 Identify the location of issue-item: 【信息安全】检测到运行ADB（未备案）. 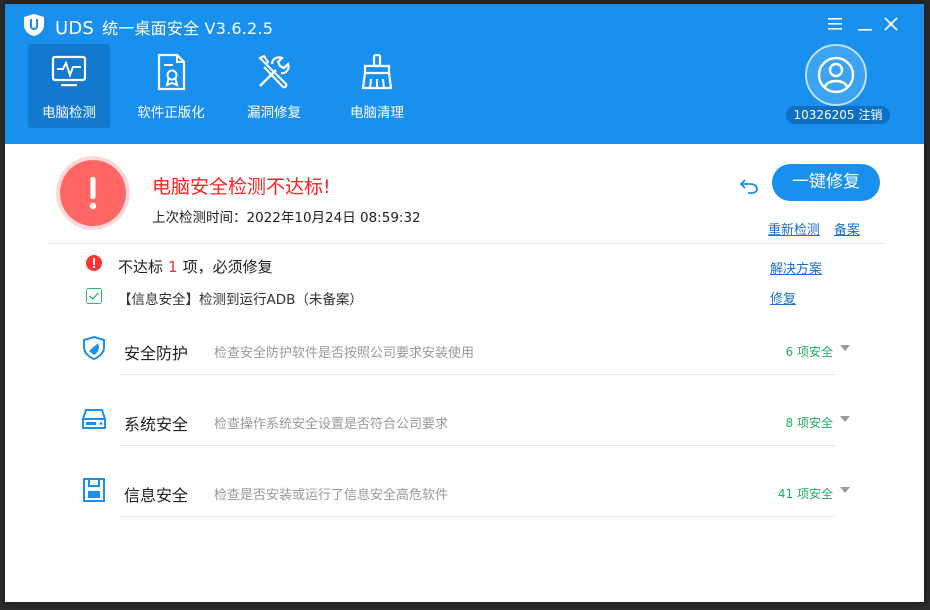
(240, 300).